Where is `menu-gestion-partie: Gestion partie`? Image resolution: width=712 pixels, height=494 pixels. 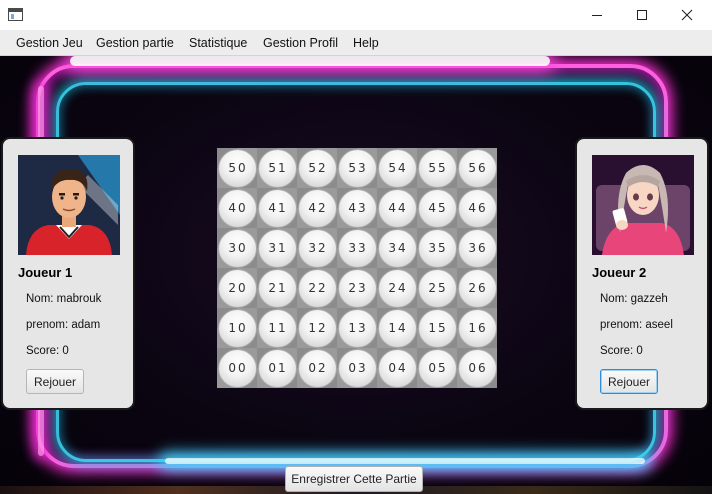 menu-gestion-partie: Gestion partie is located at coordinates (135, 43).